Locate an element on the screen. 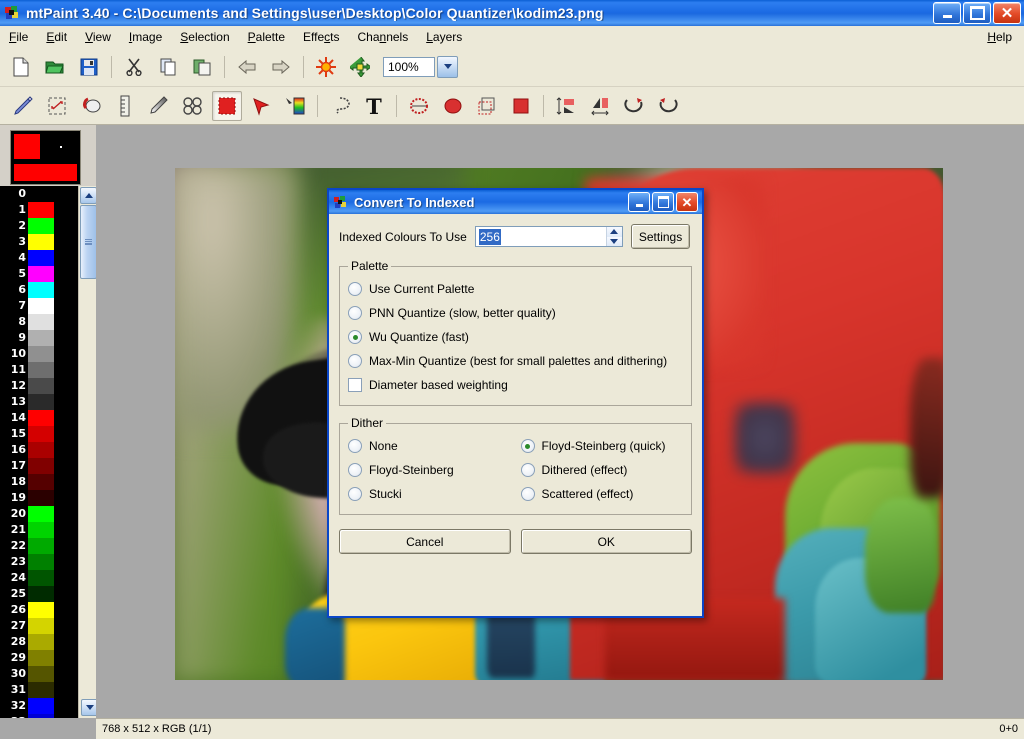  cancel-button: Cancel is located at coordinates (425, 541).